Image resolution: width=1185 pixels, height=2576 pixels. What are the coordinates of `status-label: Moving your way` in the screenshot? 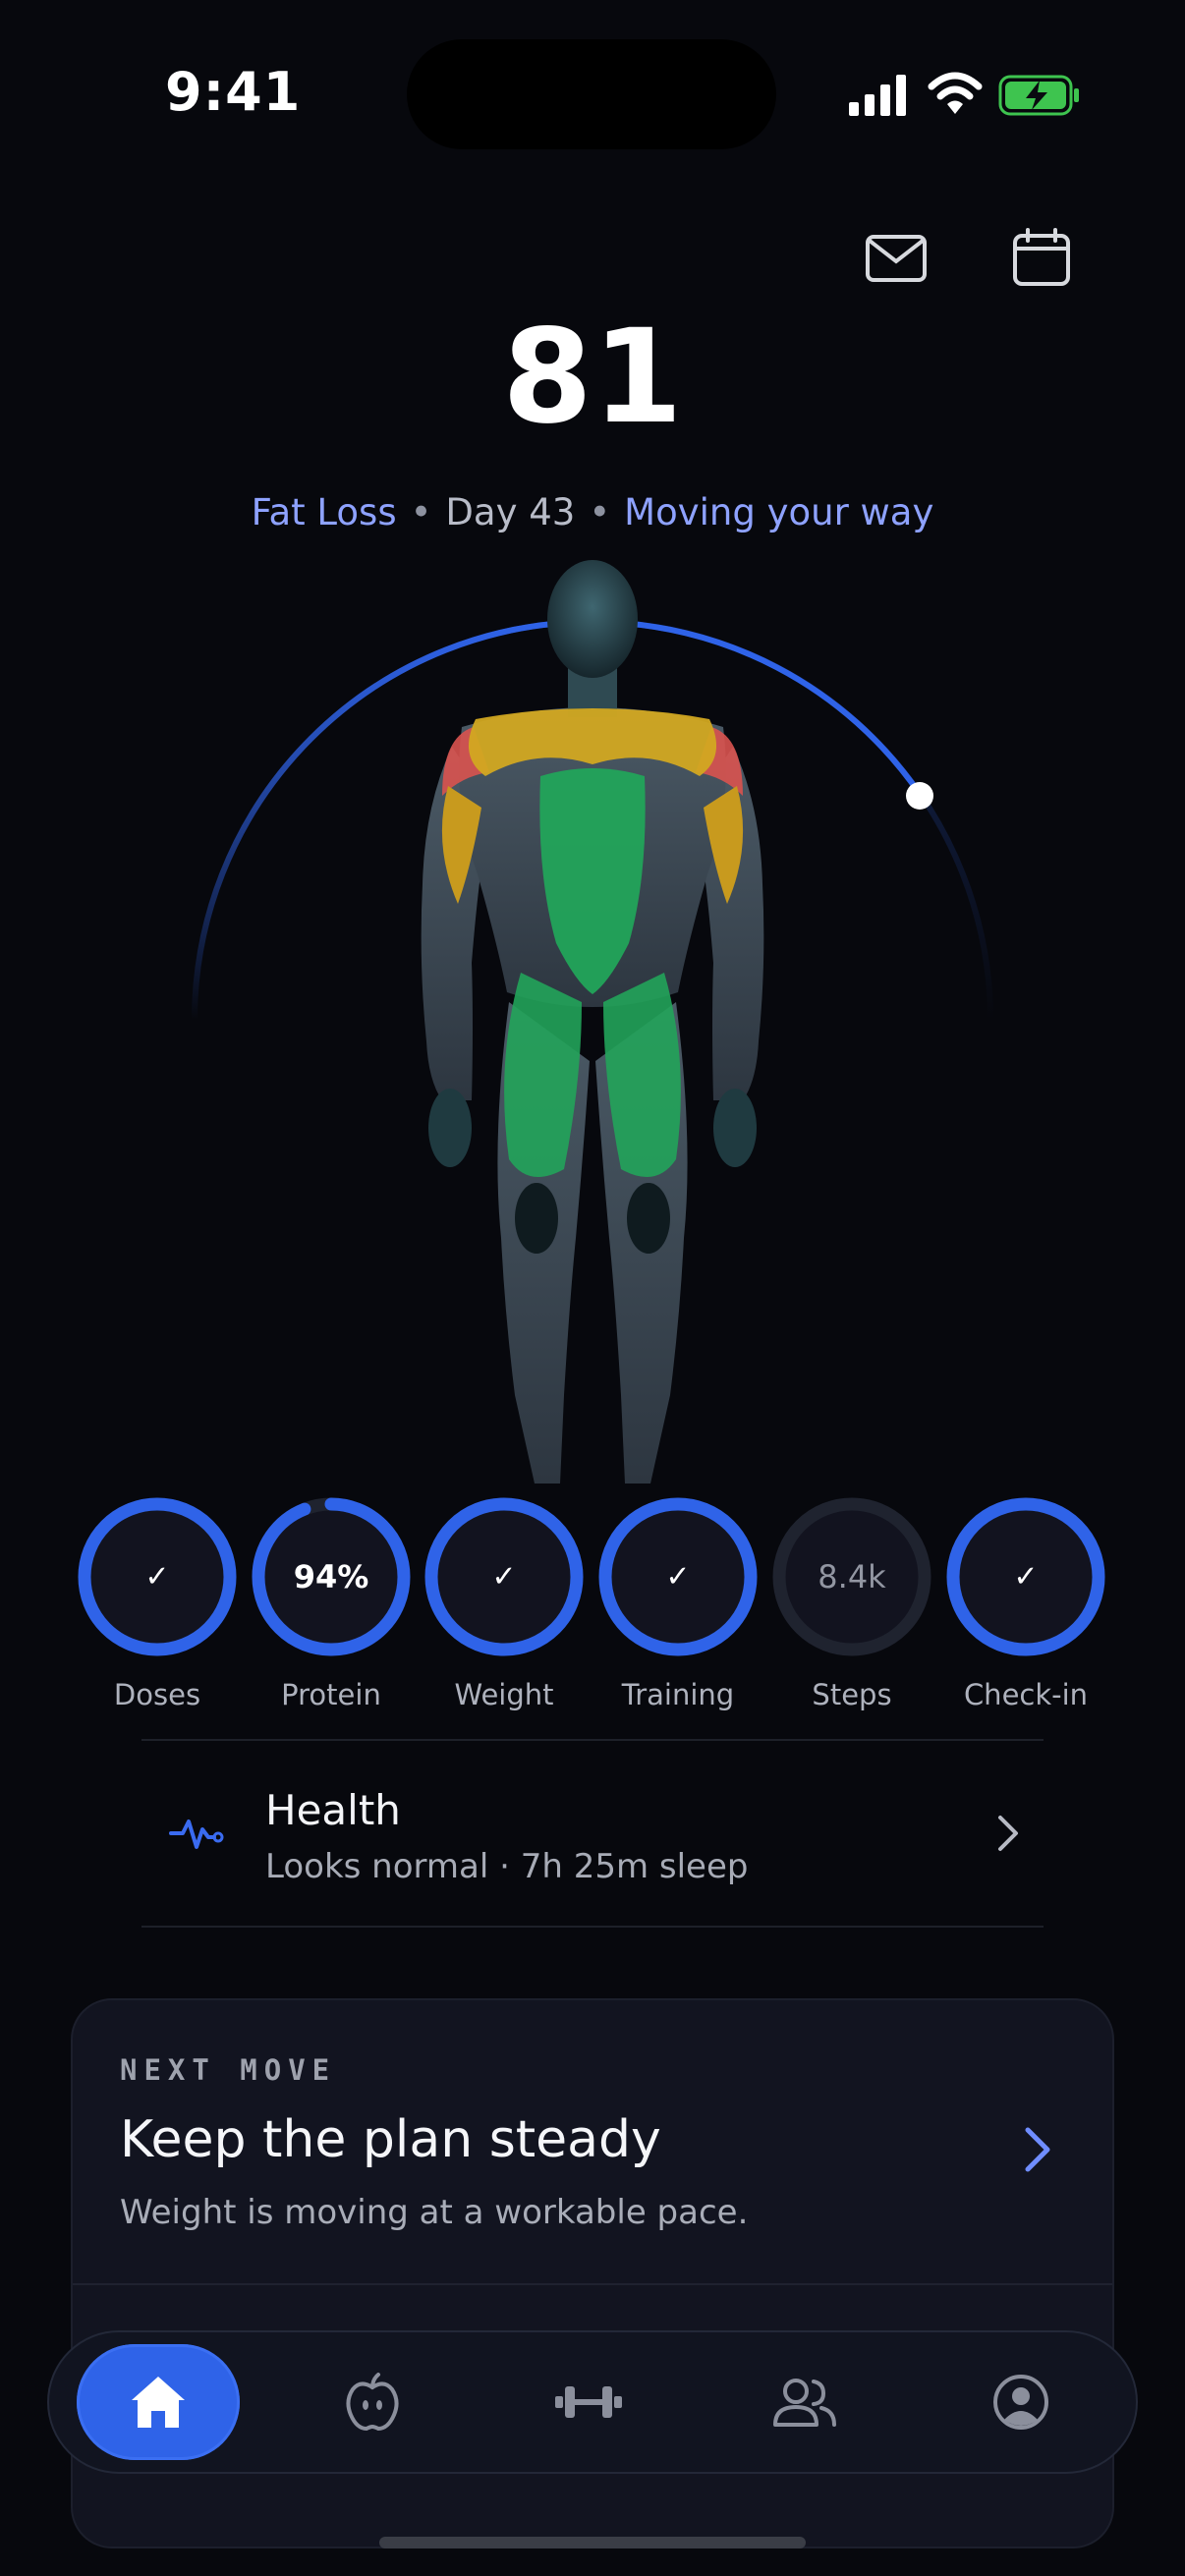 It's located at (779, 512).